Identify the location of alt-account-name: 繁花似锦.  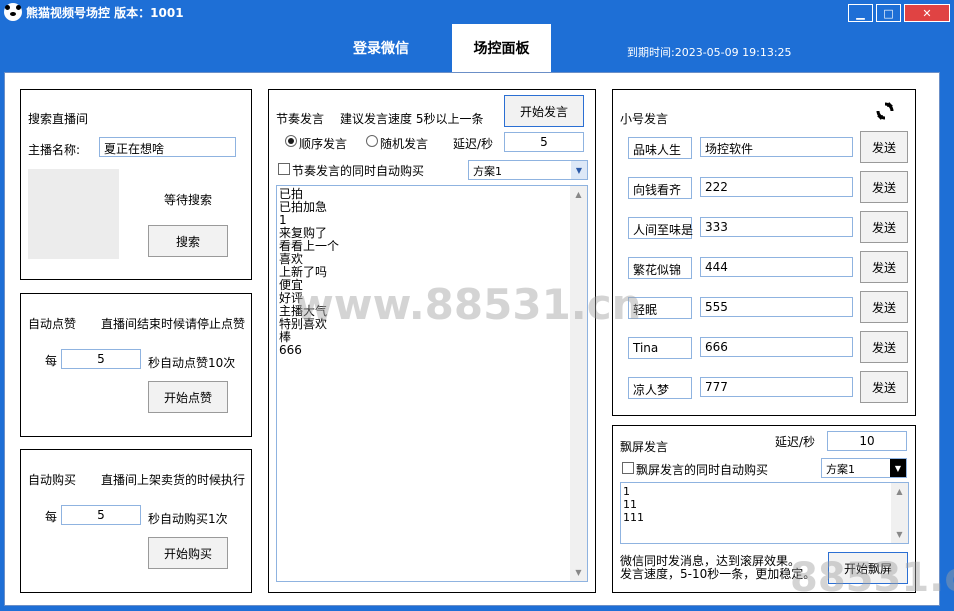
(660, 268).